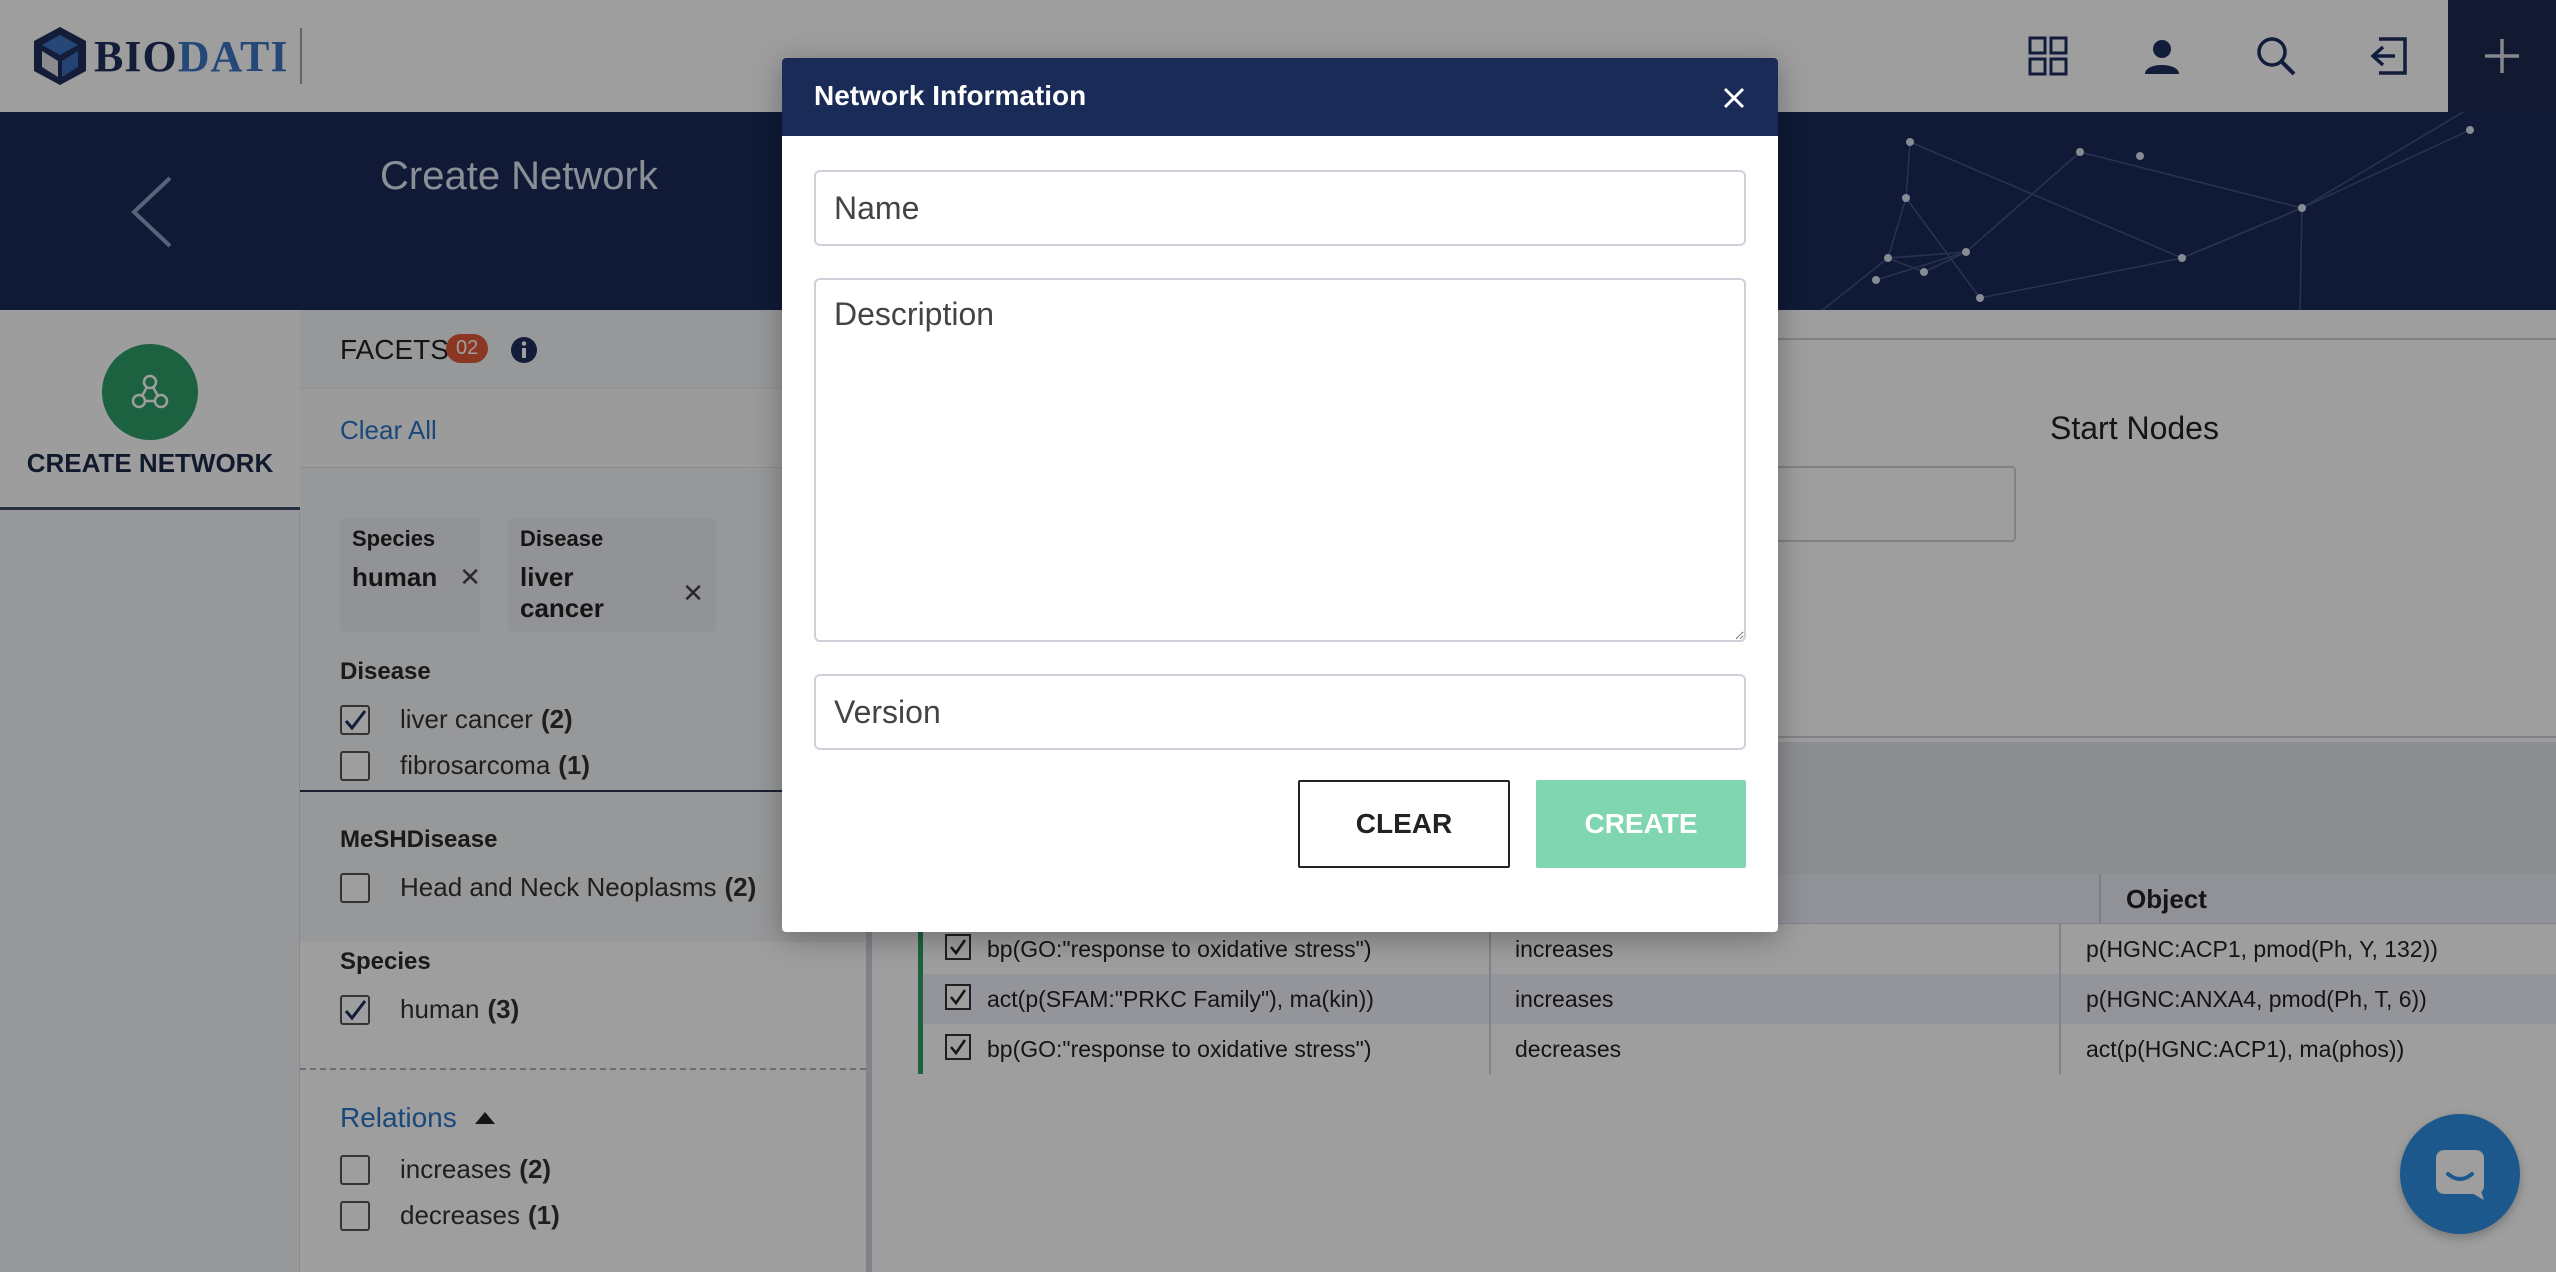  I want to click on version-input, so click(1280, 712).